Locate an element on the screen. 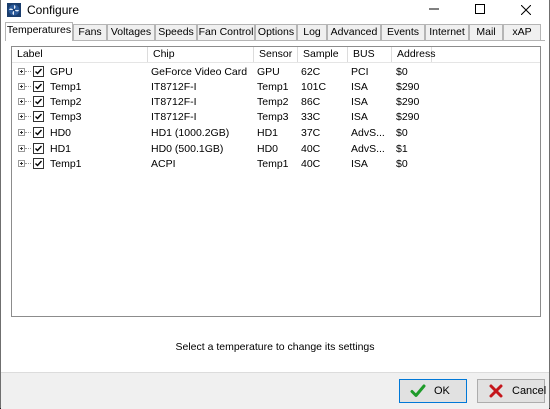 The height and width of the screenshot is (409, 550). cell-chip: IT8712F-I is located at coordinates (174, 117).